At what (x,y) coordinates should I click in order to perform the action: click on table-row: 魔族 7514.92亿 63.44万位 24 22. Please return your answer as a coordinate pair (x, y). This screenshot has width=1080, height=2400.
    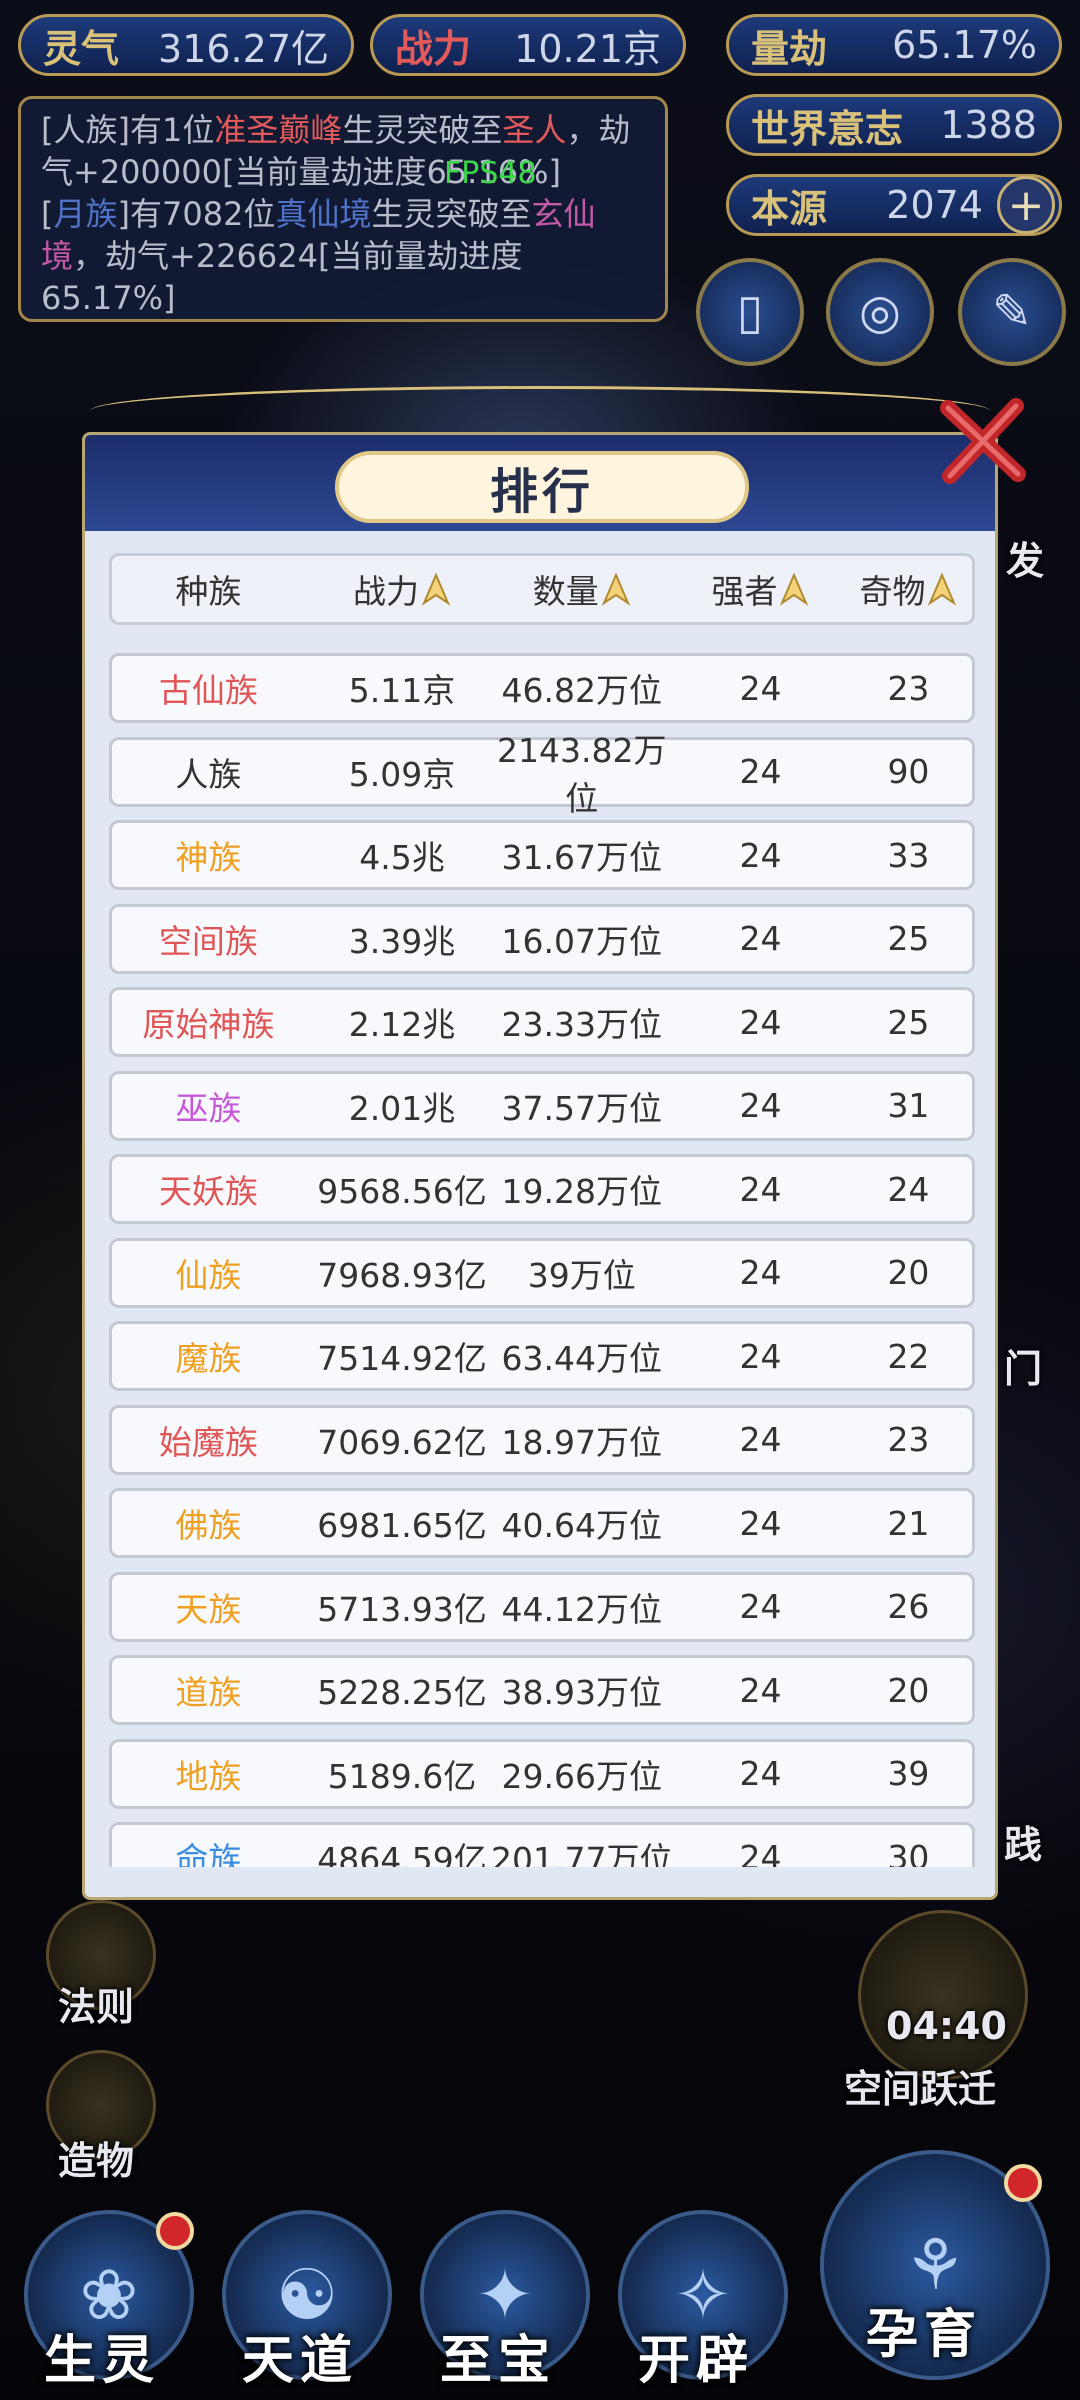
    Looking at the image, I should click on (542, 1356).